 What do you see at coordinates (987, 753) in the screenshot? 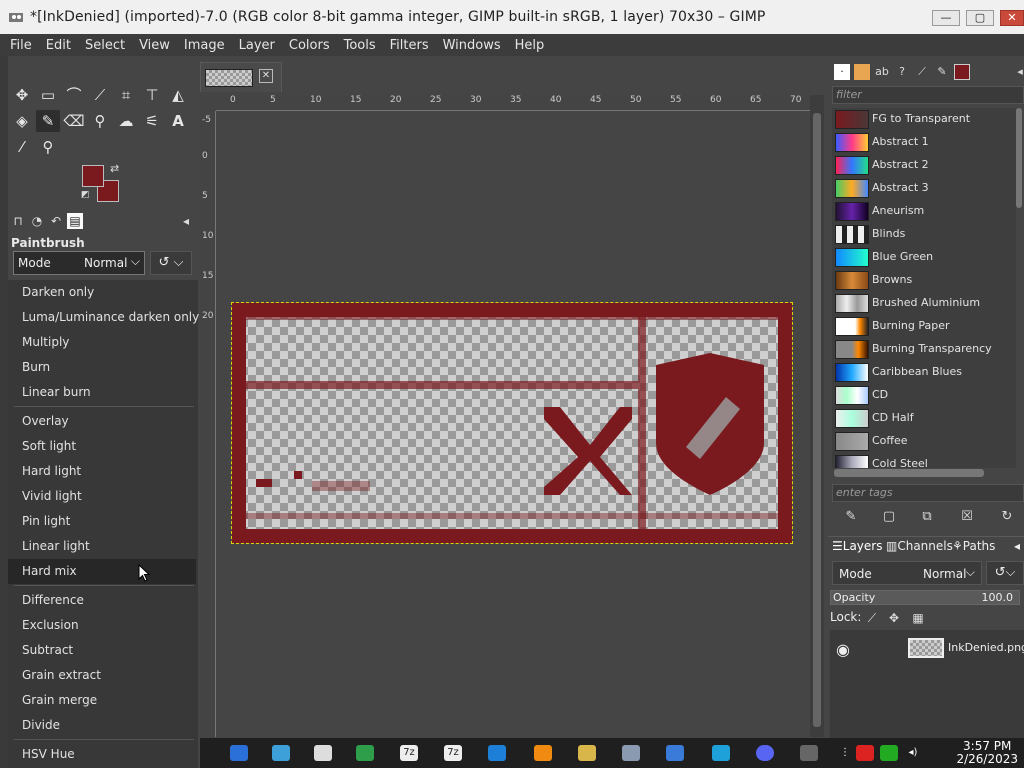
I see `clock: 3:57 PM 2/26/2023` at bounding box center [987, 753].